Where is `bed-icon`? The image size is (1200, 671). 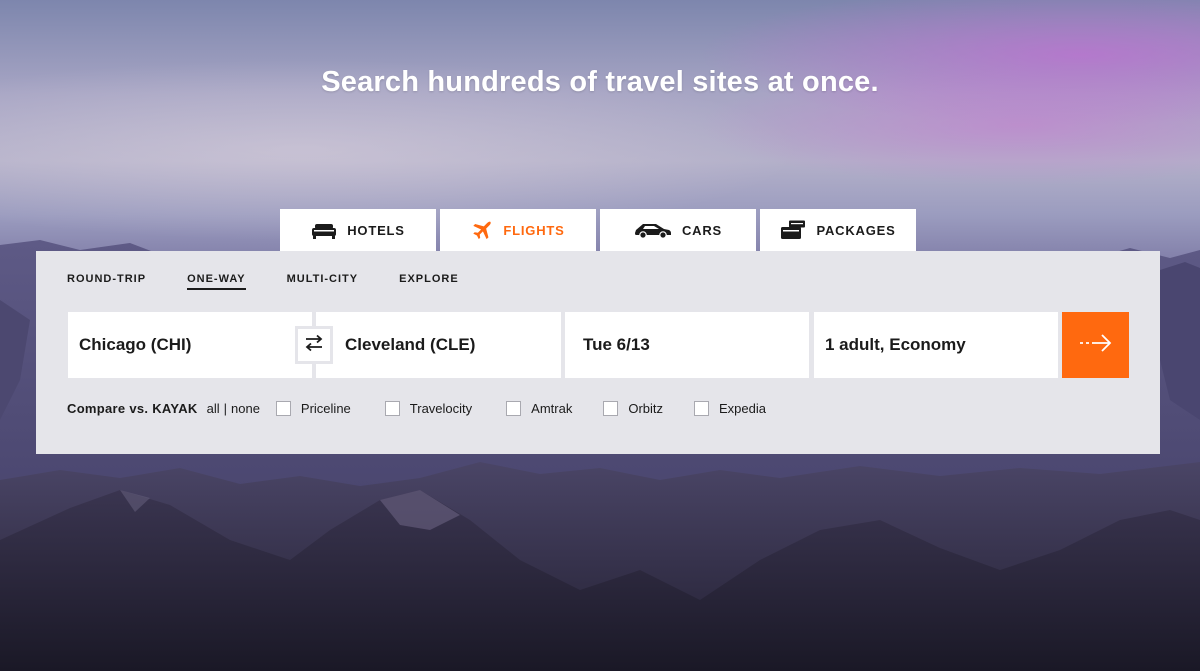 bed-icon is located at coordinates (324, 230).